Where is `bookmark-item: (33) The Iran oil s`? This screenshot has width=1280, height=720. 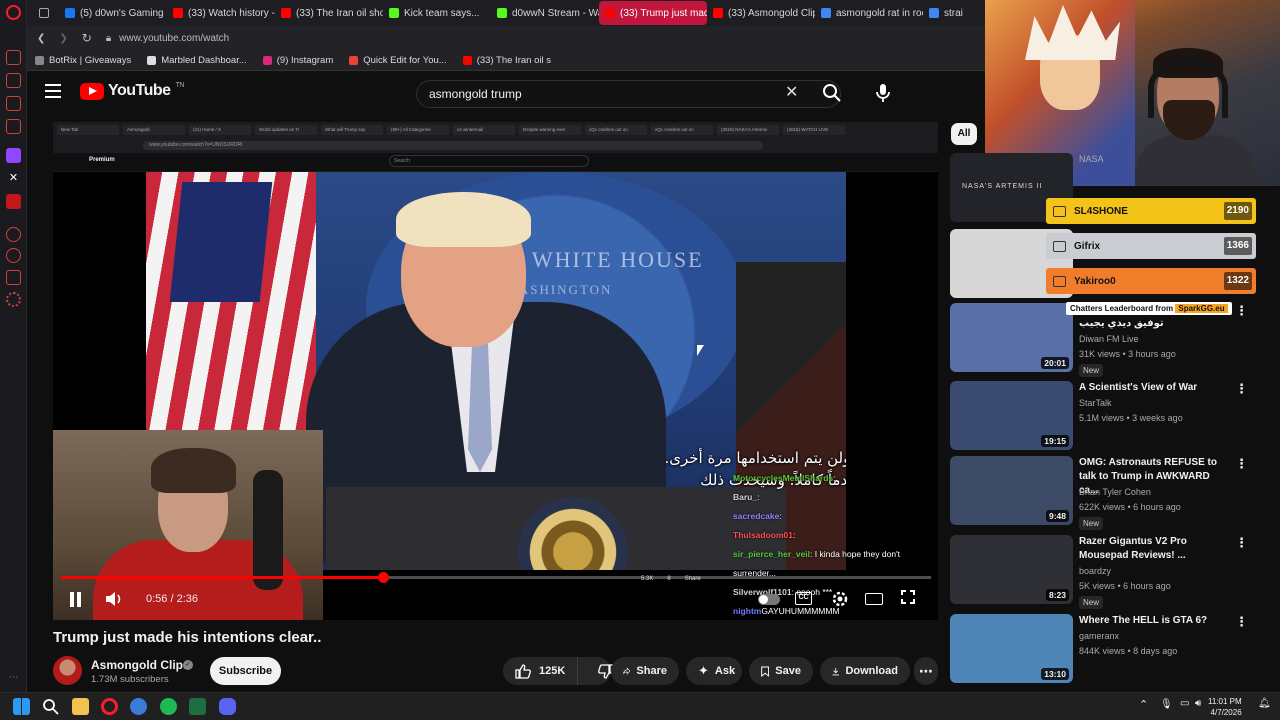
bookmark-item: (33) The Iran oil s is located at coordinates (506, 60).